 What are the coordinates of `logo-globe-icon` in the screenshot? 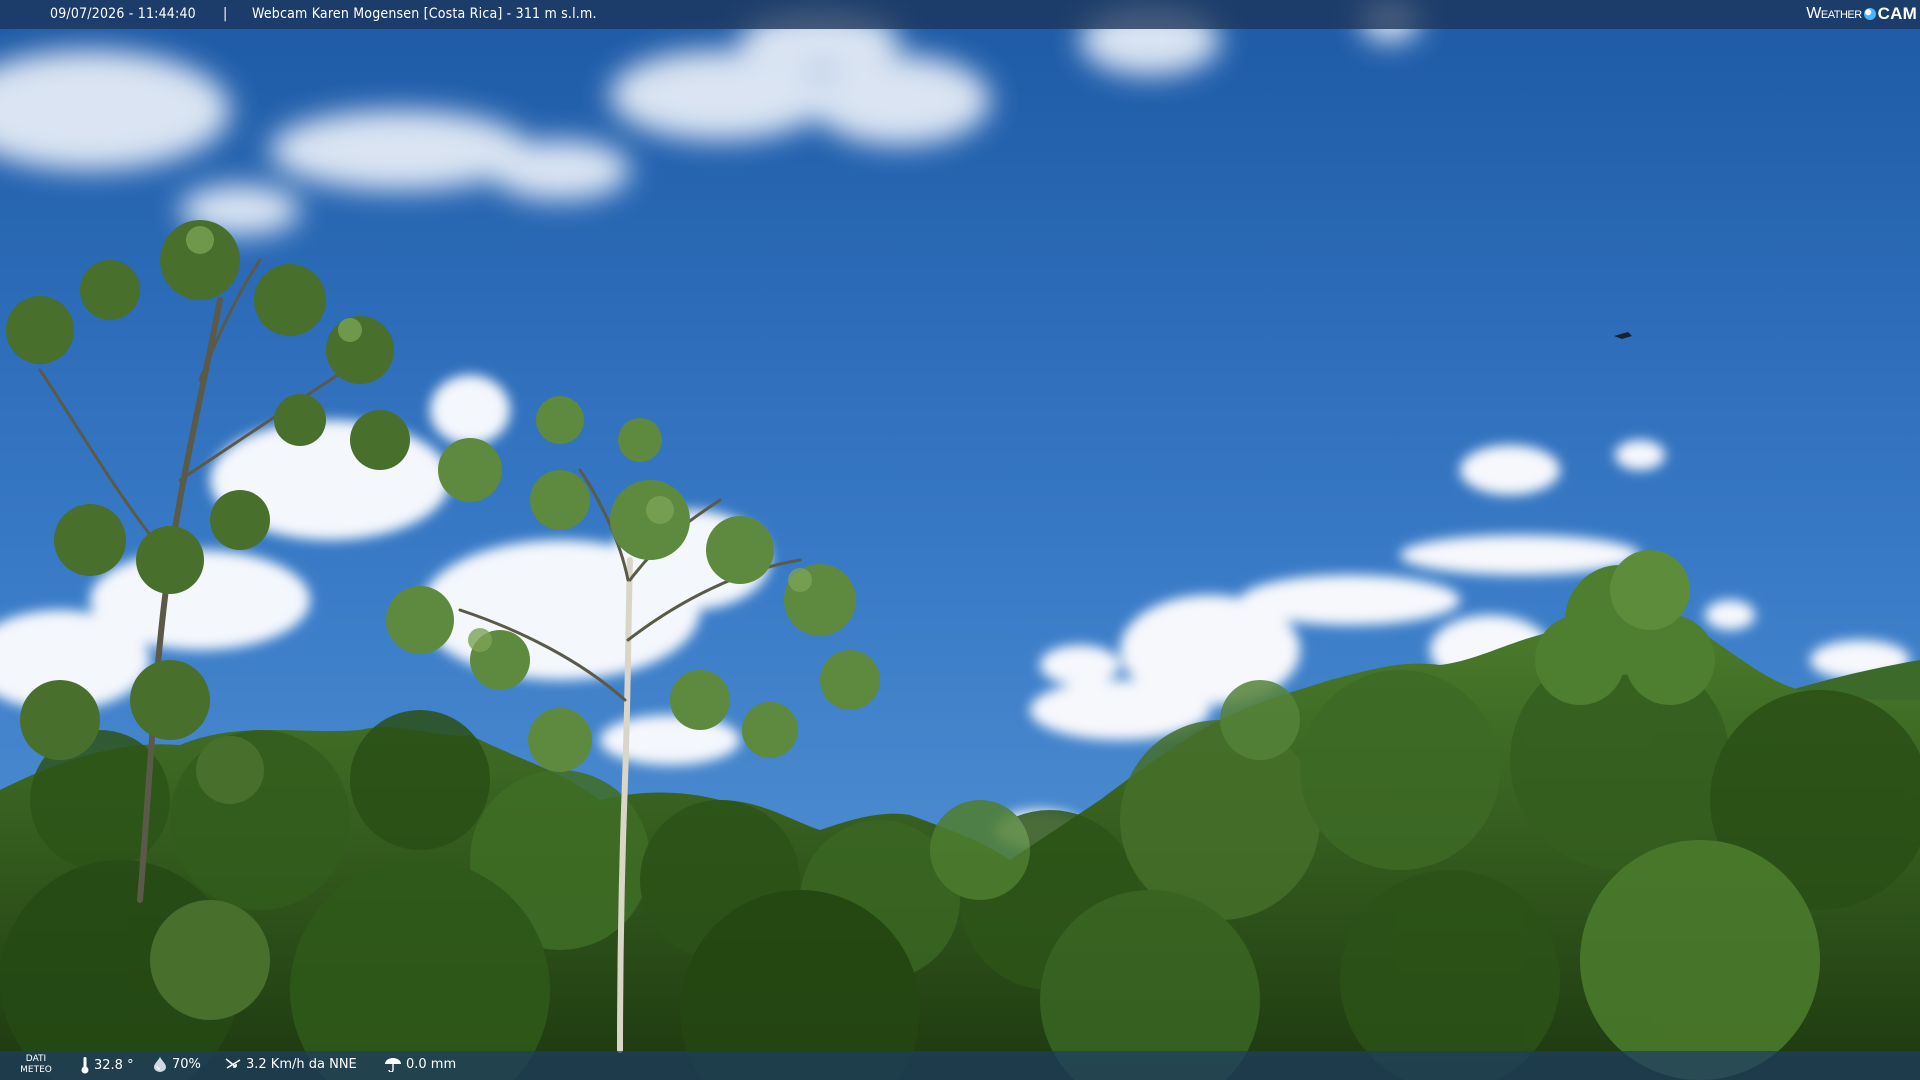 It's located at (1869, 14).